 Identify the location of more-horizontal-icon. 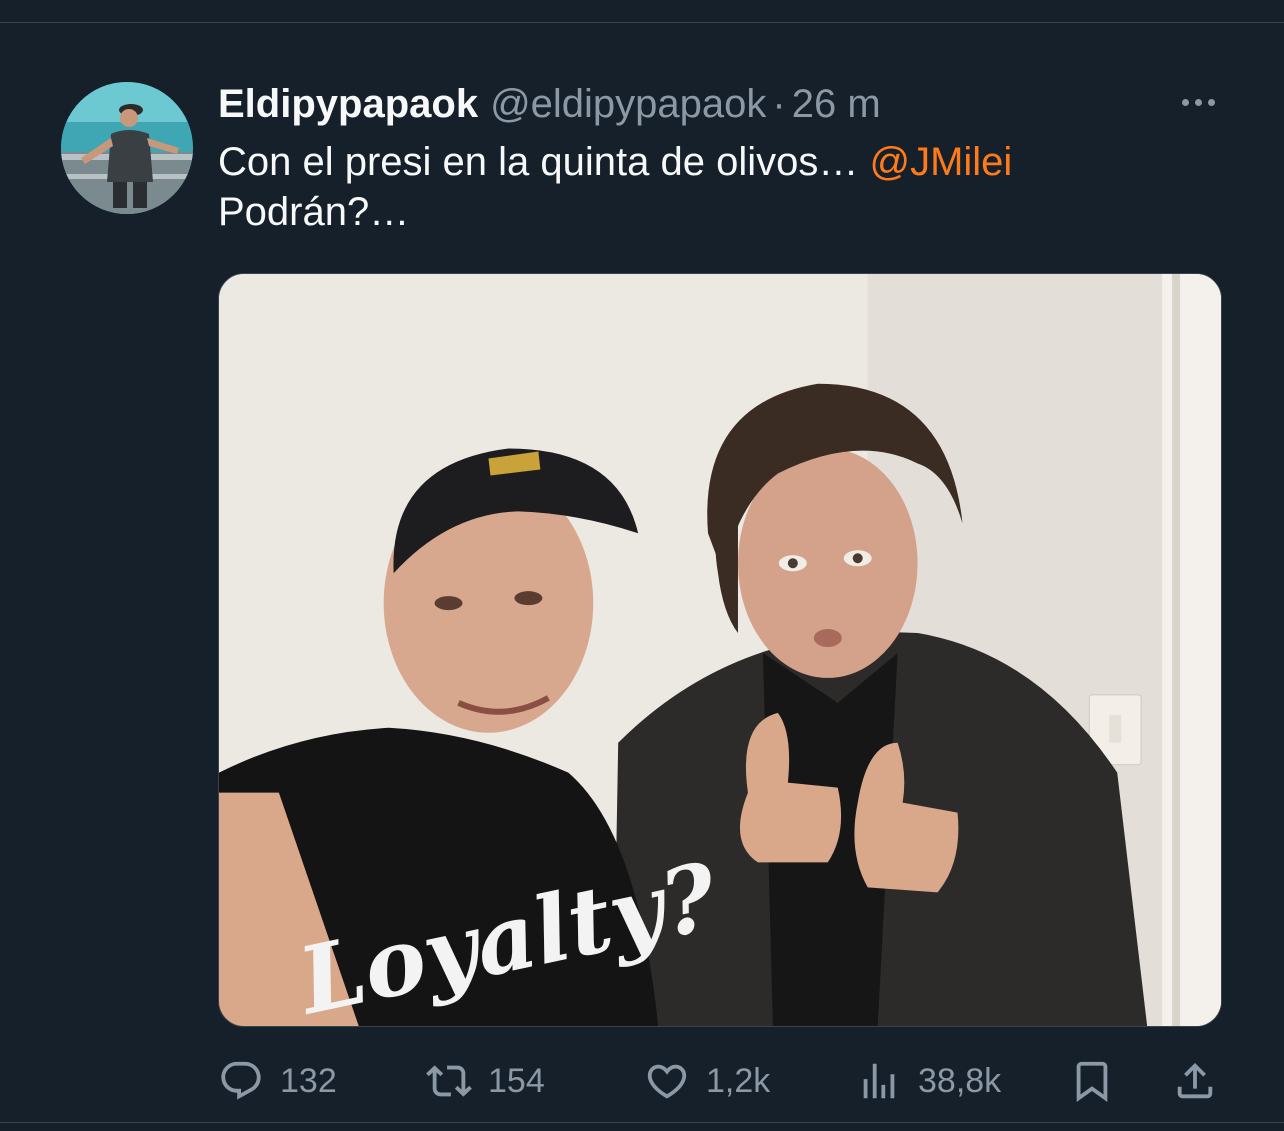
(1198, 102).